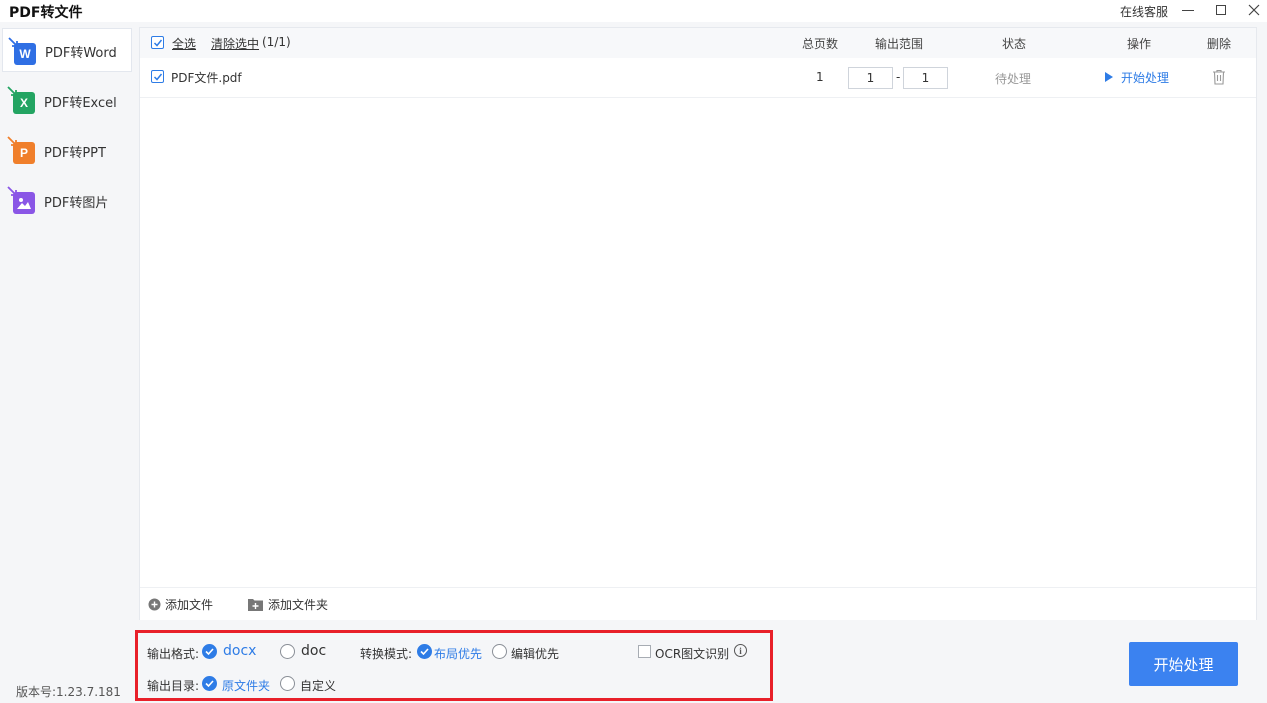 This screenshot has height=703, width=1267. Describe the element at coordinates (209, 683) in the screenshot. I see `dir-source-radio` at that location.